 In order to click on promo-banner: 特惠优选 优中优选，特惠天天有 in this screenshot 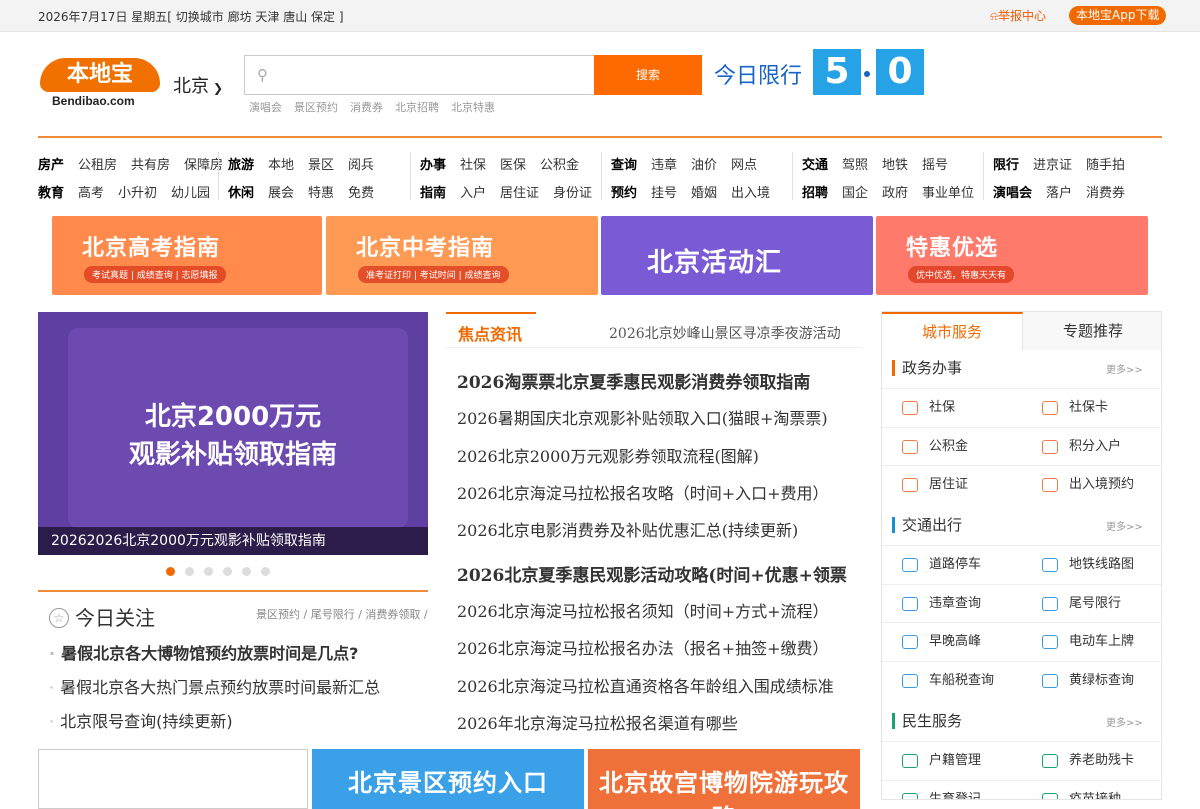, I will do `click(1012, 255)`.